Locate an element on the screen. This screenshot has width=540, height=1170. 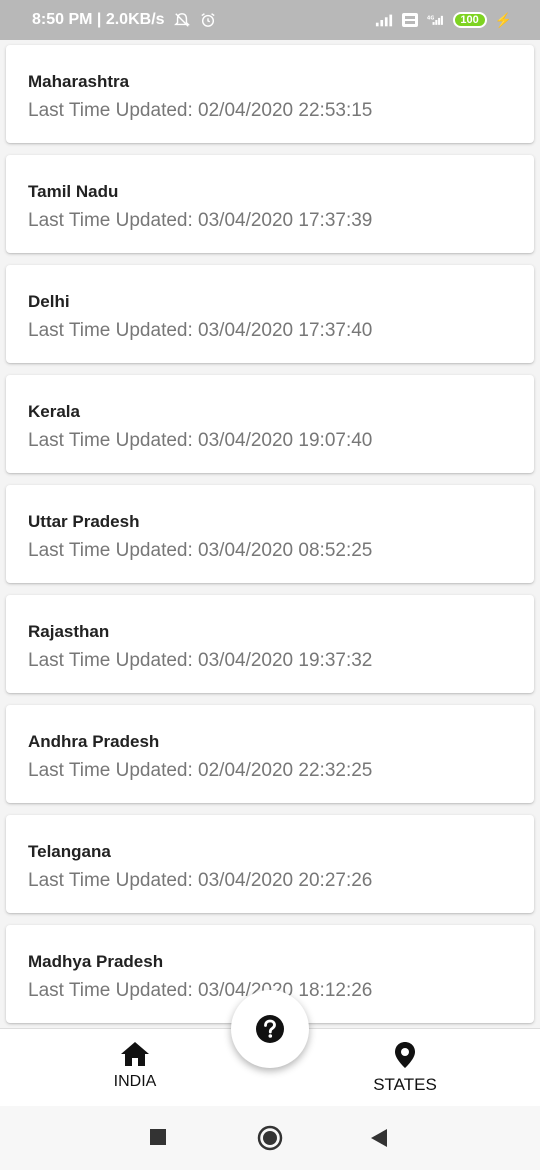
location-pin-icon is located at coordinates (405, 1055).